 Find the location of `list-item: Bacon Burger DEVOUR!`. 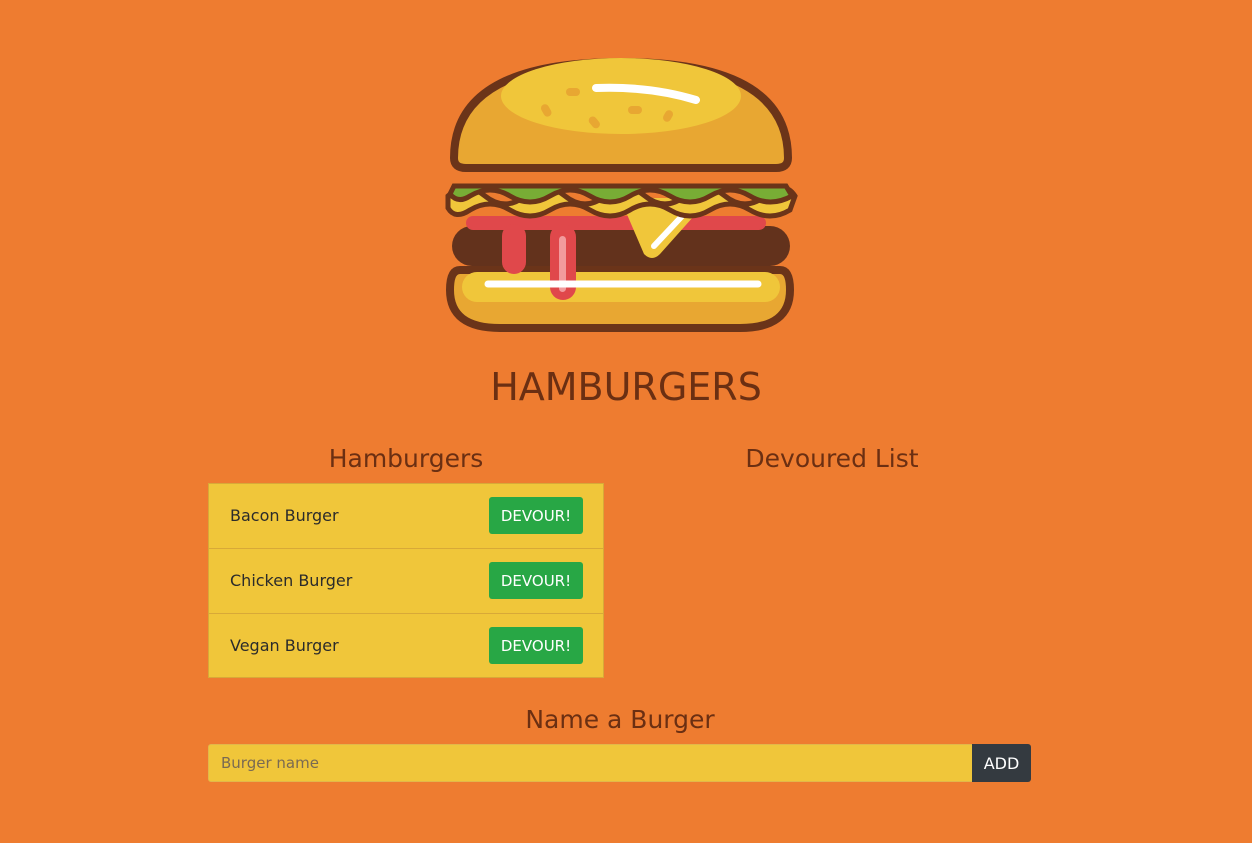

list-item: Bacon Burger DEVOUR! is located at coordinates (406, 516).